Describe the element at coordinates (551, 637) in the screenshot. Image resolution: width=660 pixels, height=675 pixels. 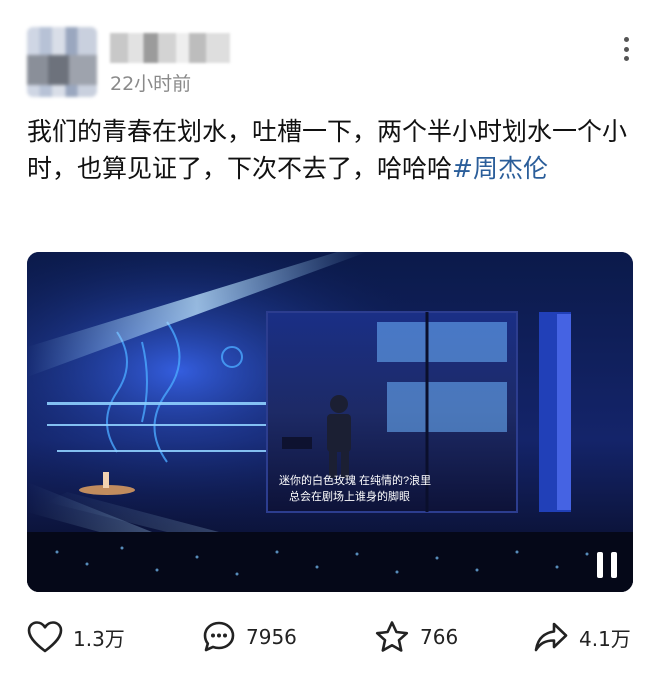
I see `share-icon` at that location.